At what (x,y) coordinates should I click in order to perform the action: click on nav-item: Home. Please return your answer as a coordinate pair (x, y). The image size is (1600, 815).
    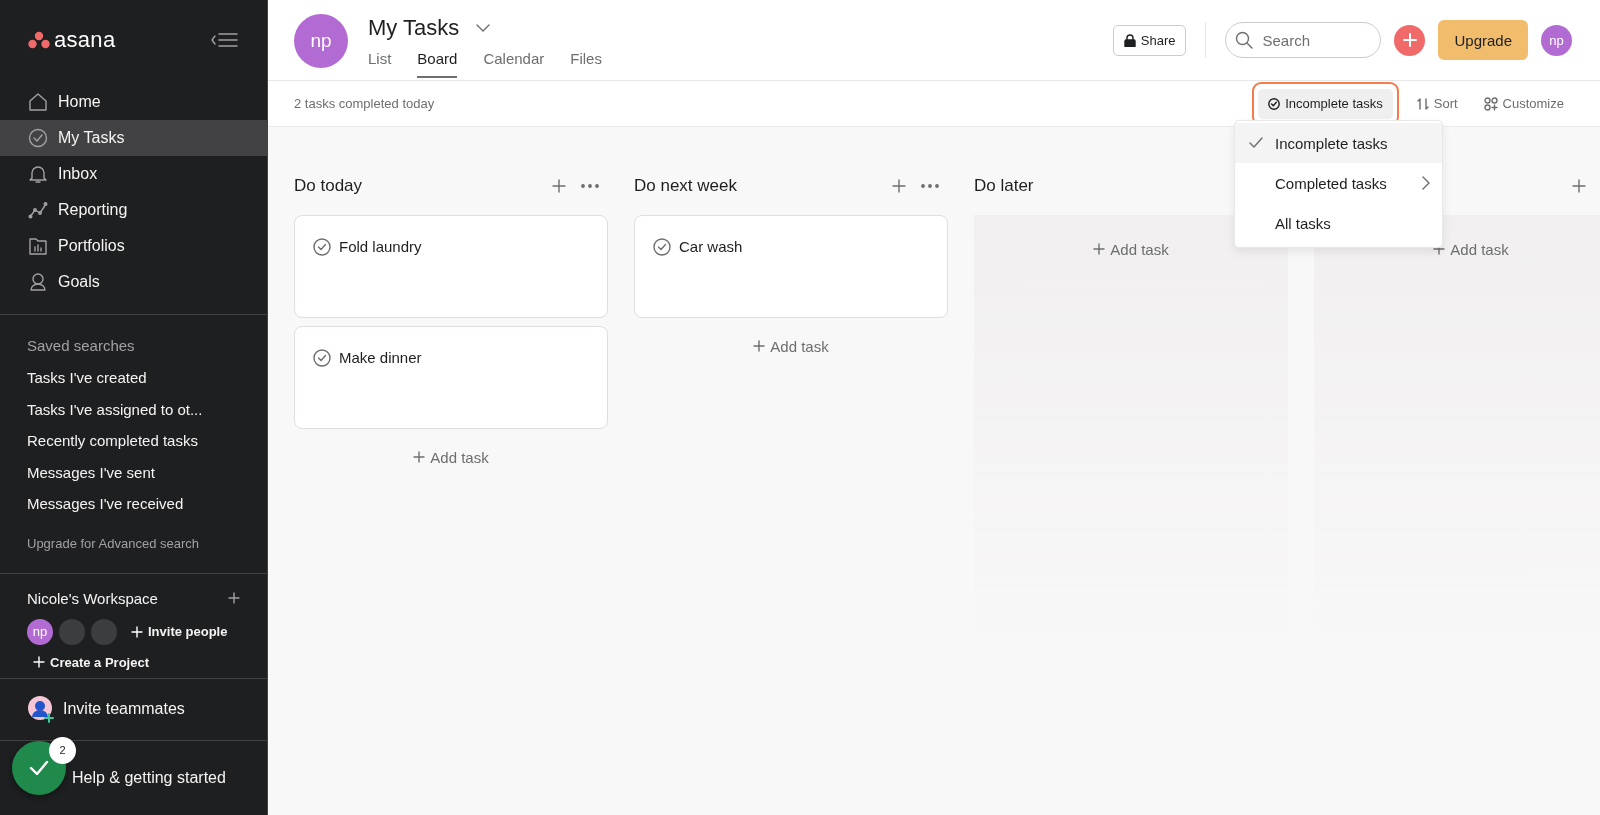
    Looking at the image, I should click on (133, 102).